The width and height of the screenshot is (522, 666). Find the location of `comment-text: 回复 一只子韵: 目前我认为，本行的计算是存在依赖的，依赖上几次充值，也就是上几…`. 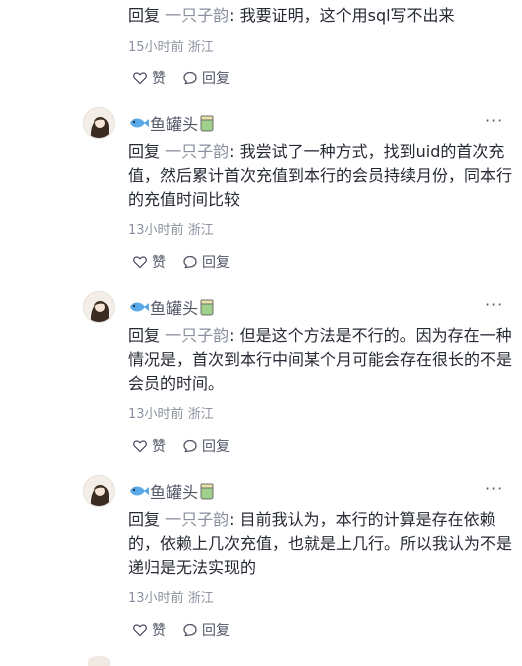

comment-text: 回复 一只子韵: 目前我认为，本行的计算是存在依赖的，依赖上几次充值，也就是上几… is located at coordinates (320, 544).